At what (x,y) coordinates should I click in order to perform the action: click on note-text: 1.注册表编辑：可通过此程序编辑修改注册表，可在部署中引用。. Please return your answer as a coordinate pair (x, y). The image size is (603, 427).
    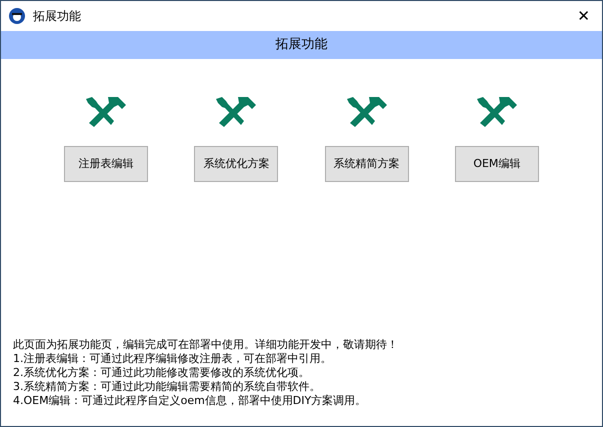
    Looking at the image, I should click on (172, 359).